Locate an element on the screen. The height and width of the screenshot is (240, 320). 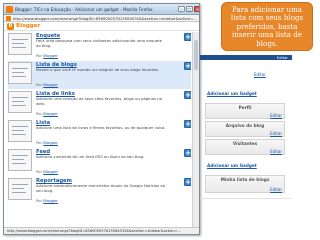
divider is located at coordinates (246, 198).